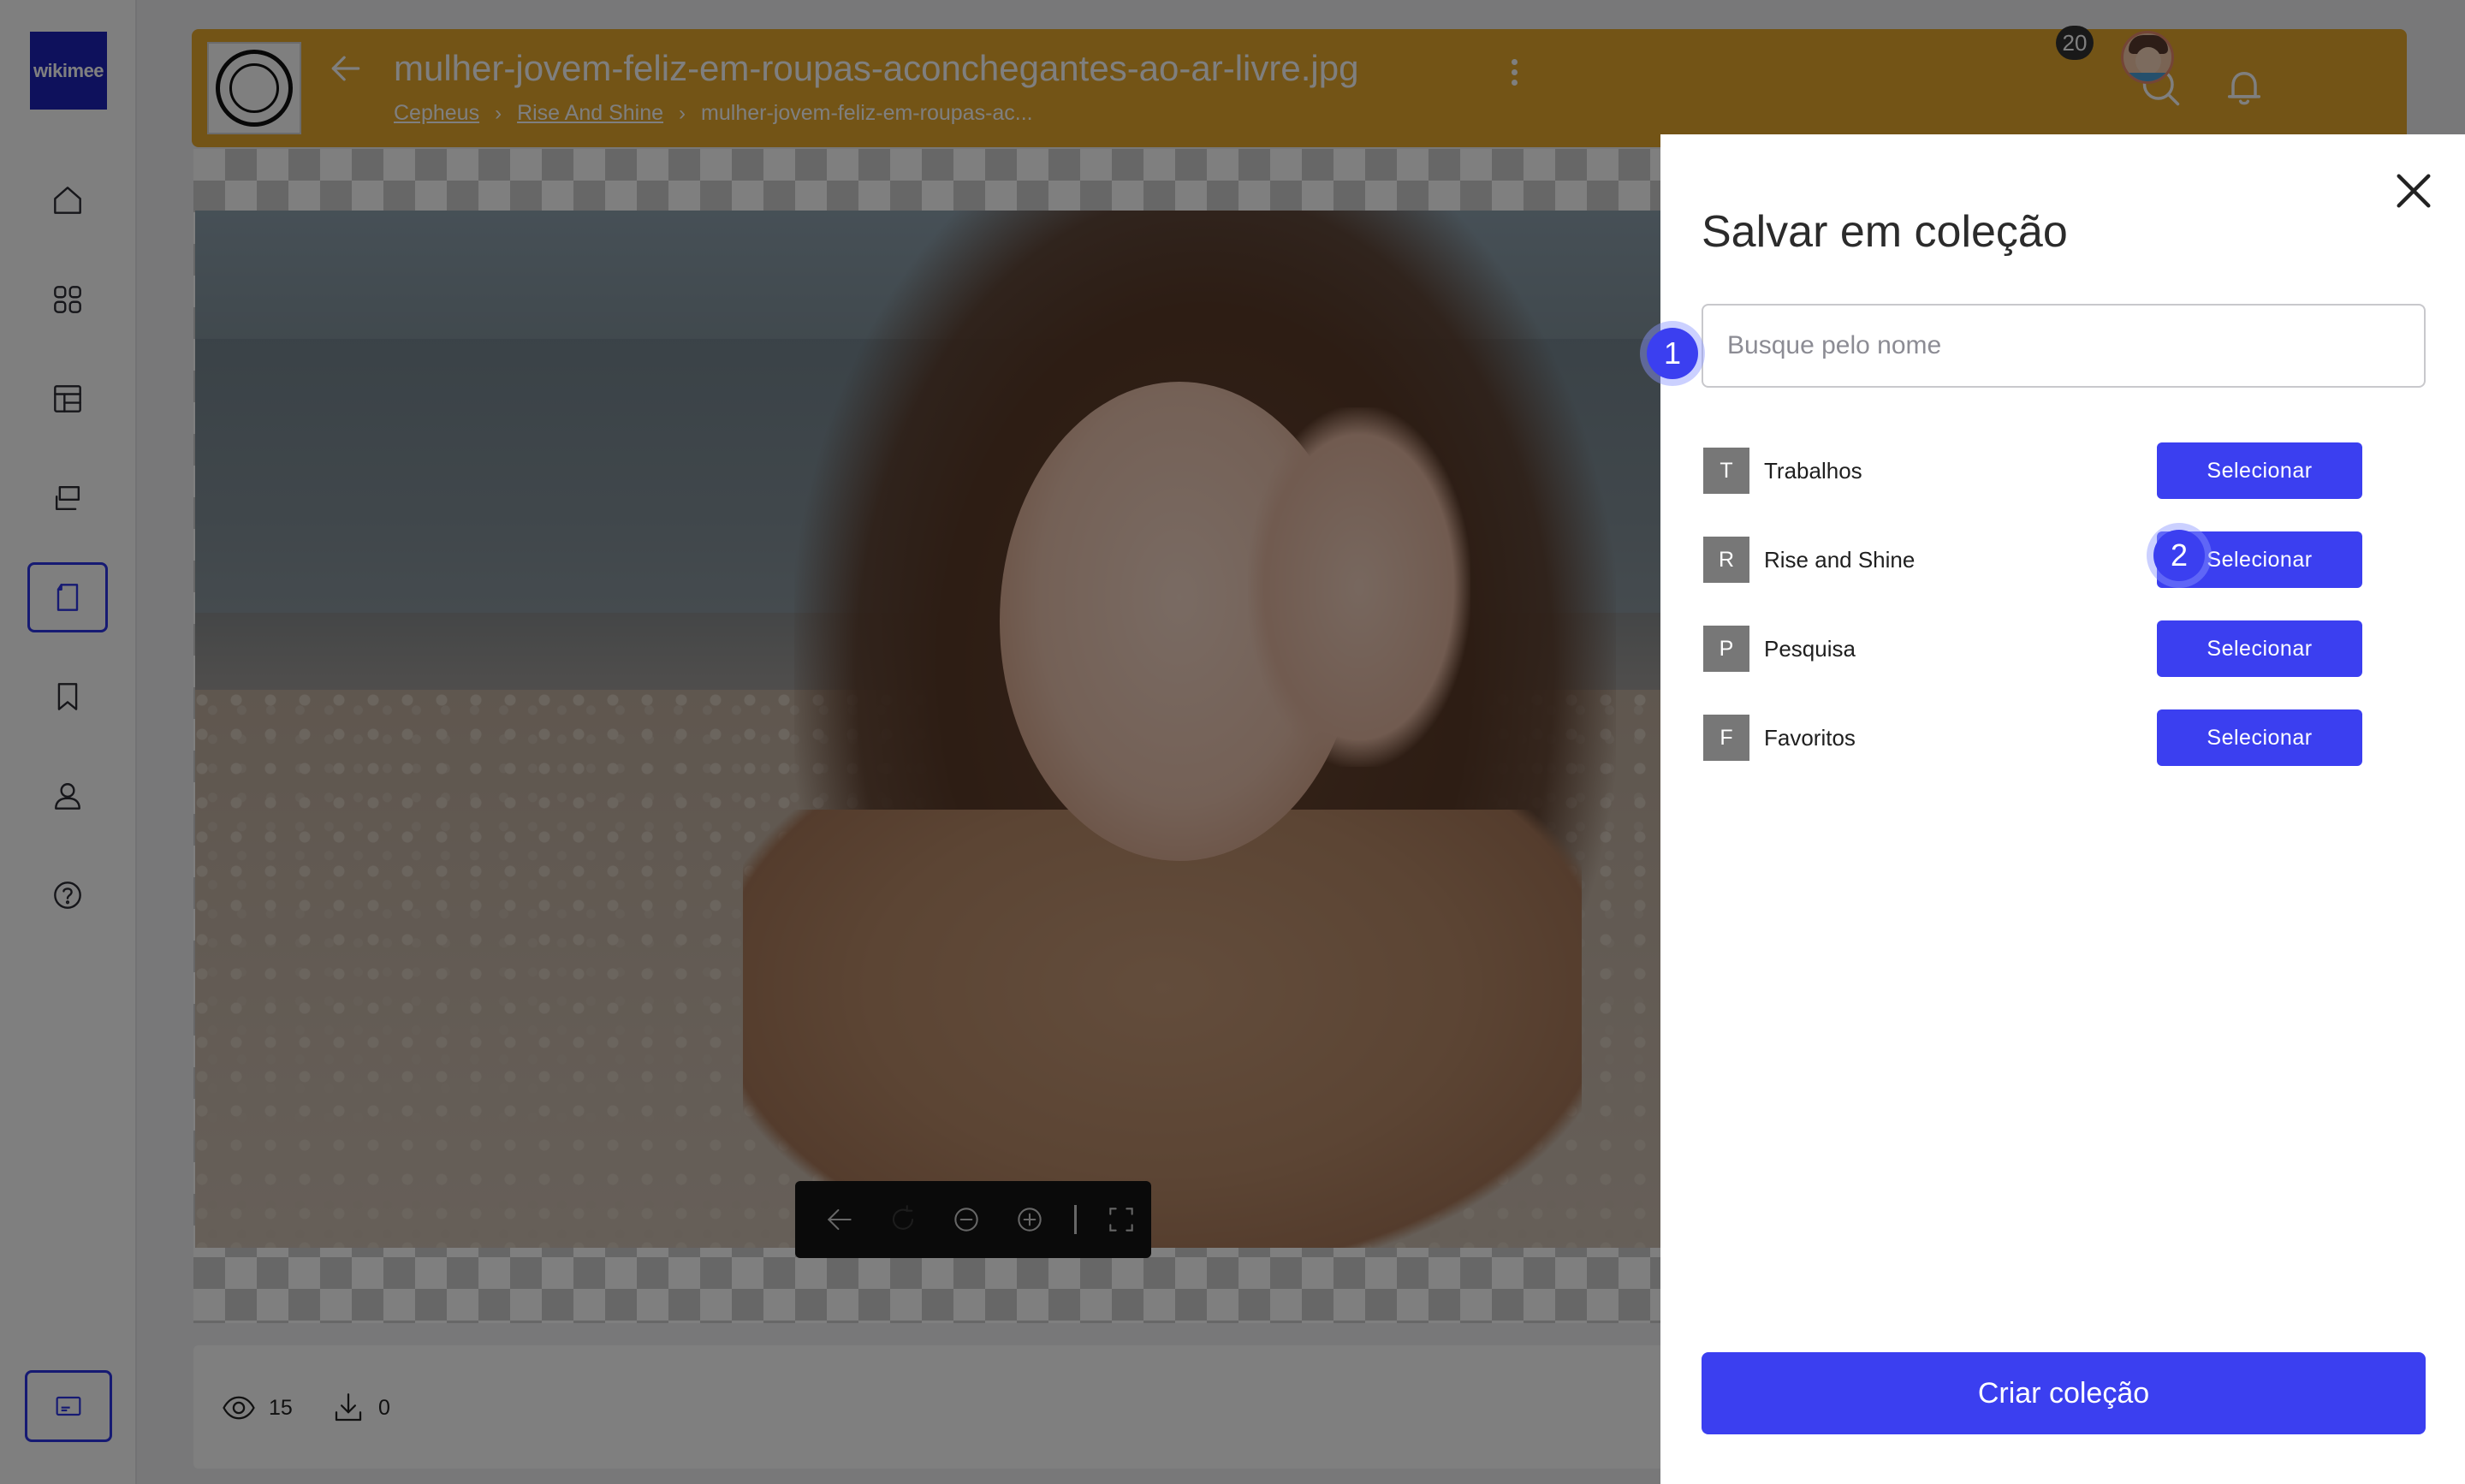 The image size is (2465, 1484). I want to click on collection-initial: R, so click(1726, 560).